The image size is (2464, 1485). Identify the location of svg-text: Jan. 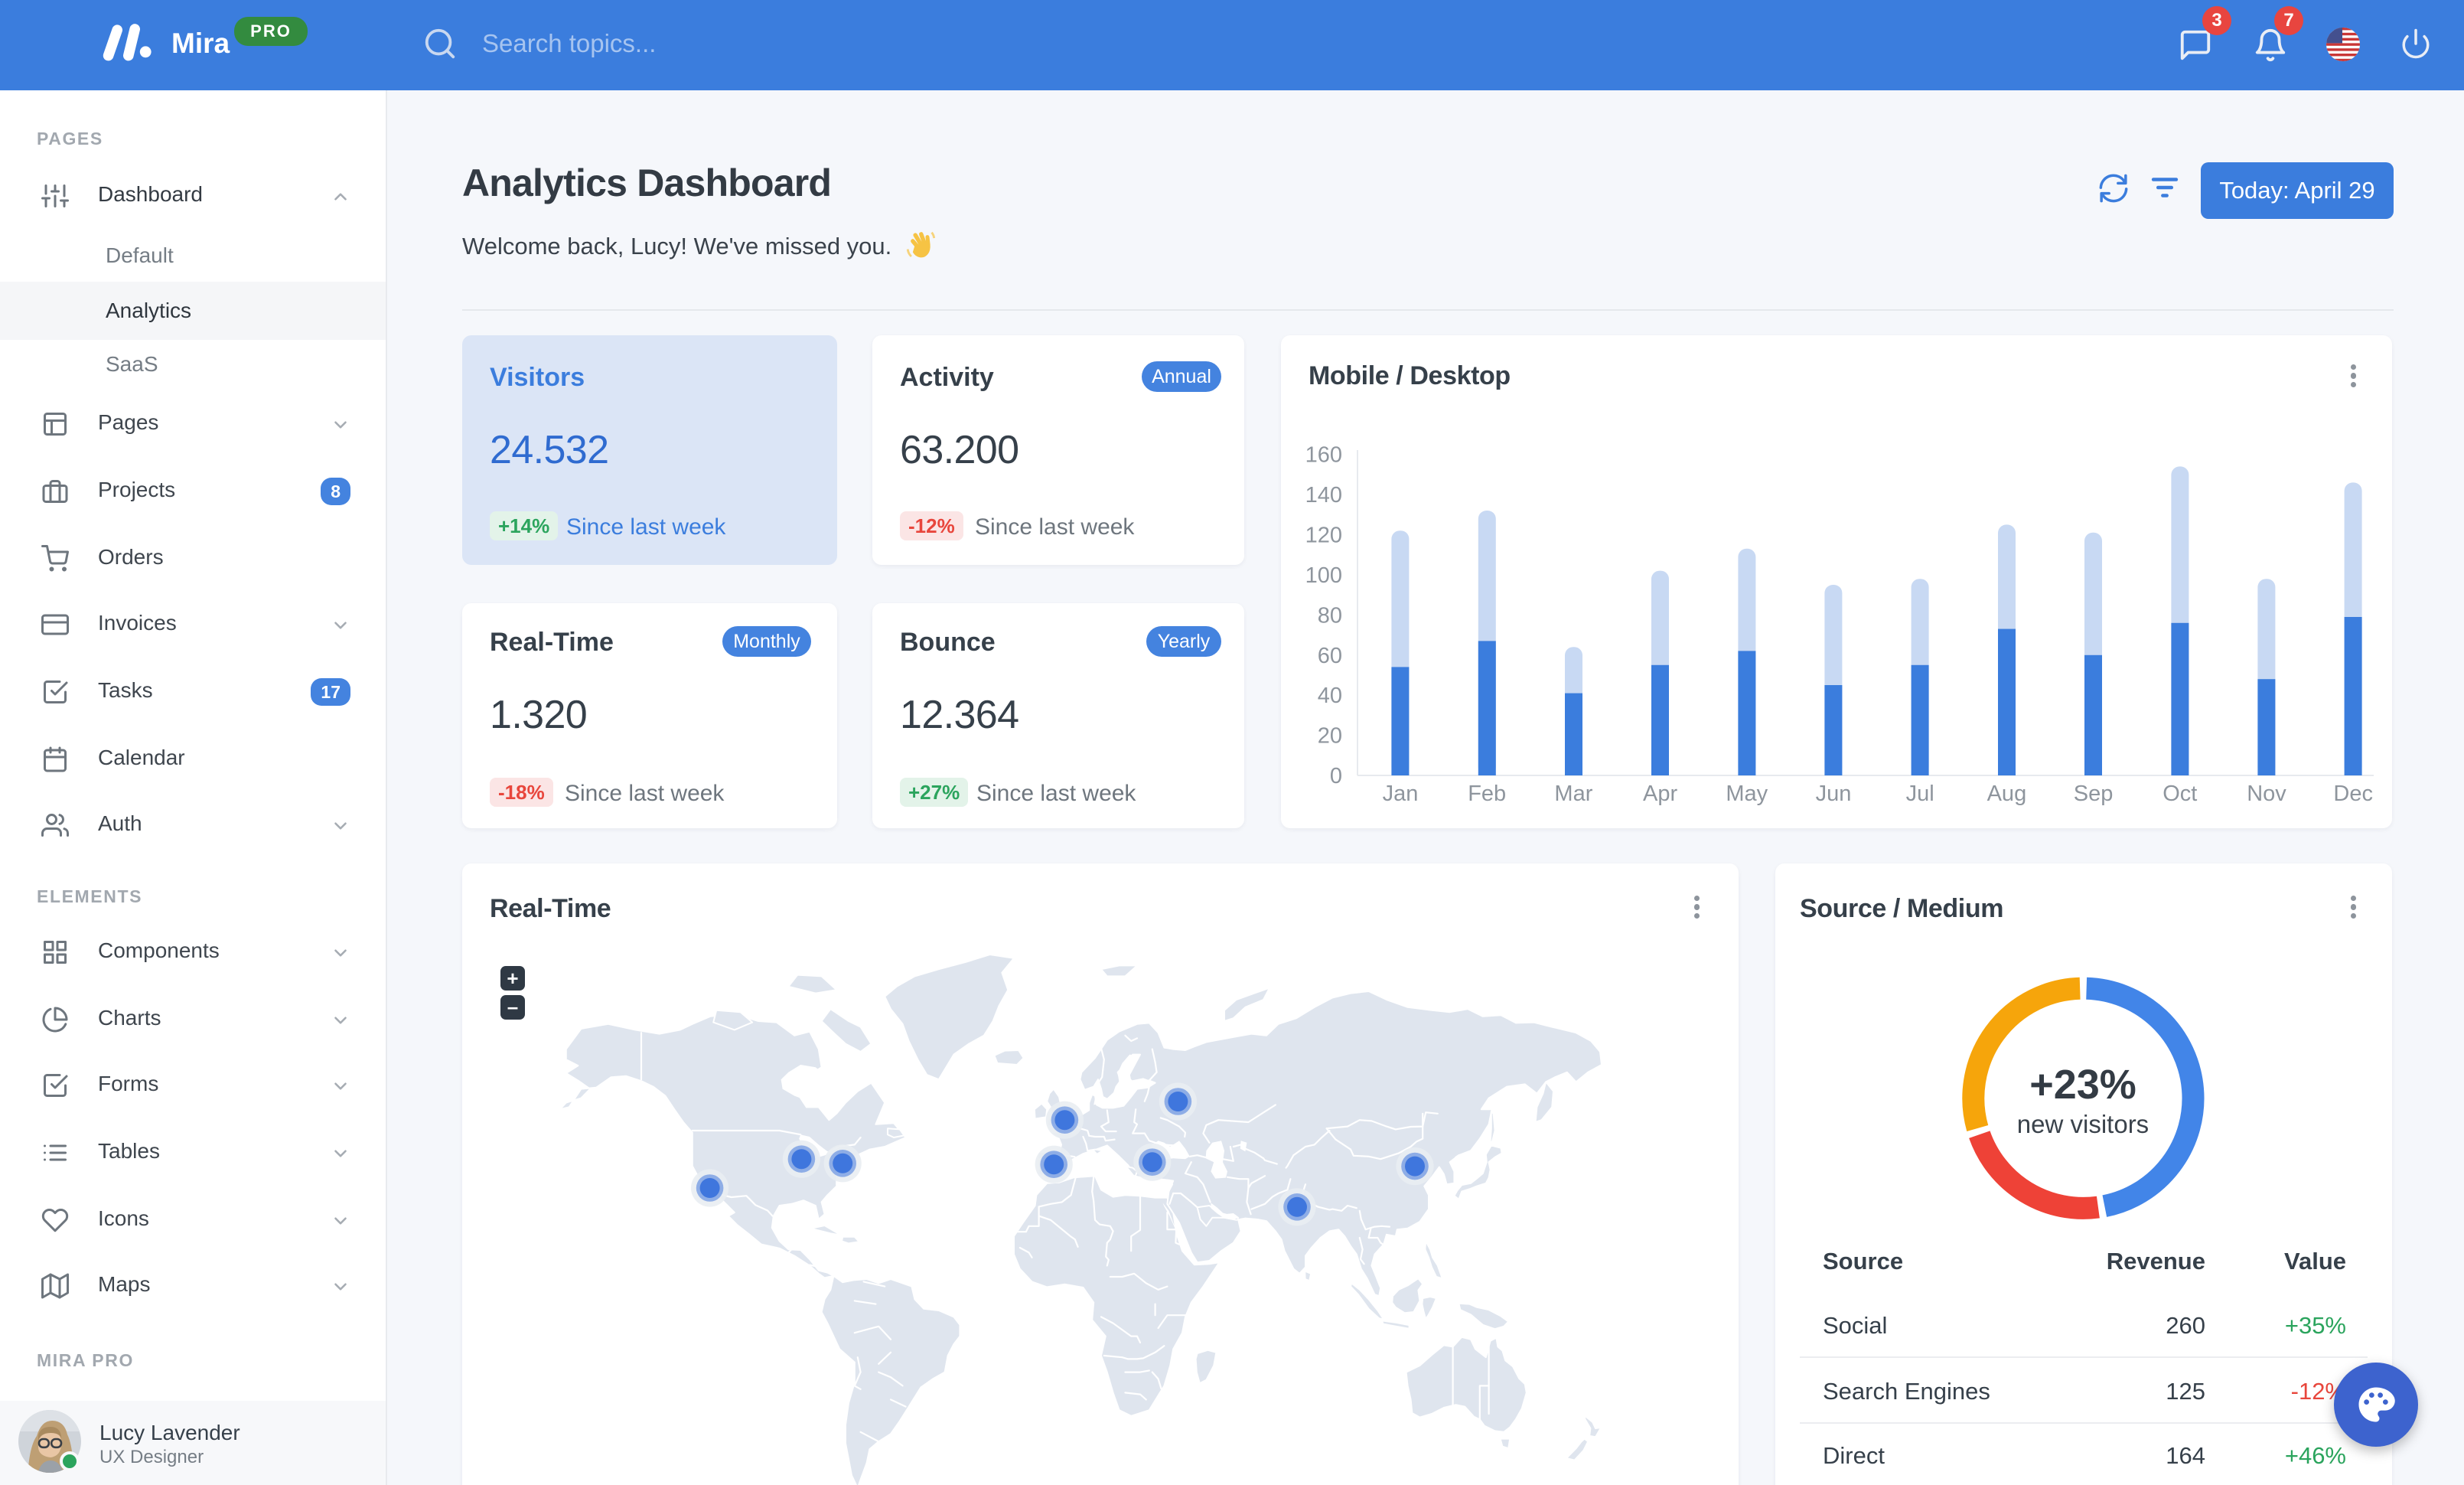
(1401, 794).